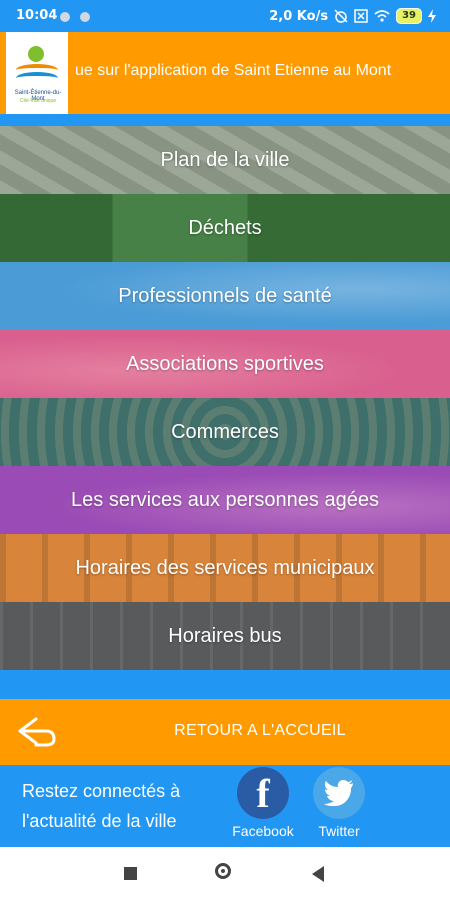  I want to click on menu-item-label: Déchets, so click(225, 227).